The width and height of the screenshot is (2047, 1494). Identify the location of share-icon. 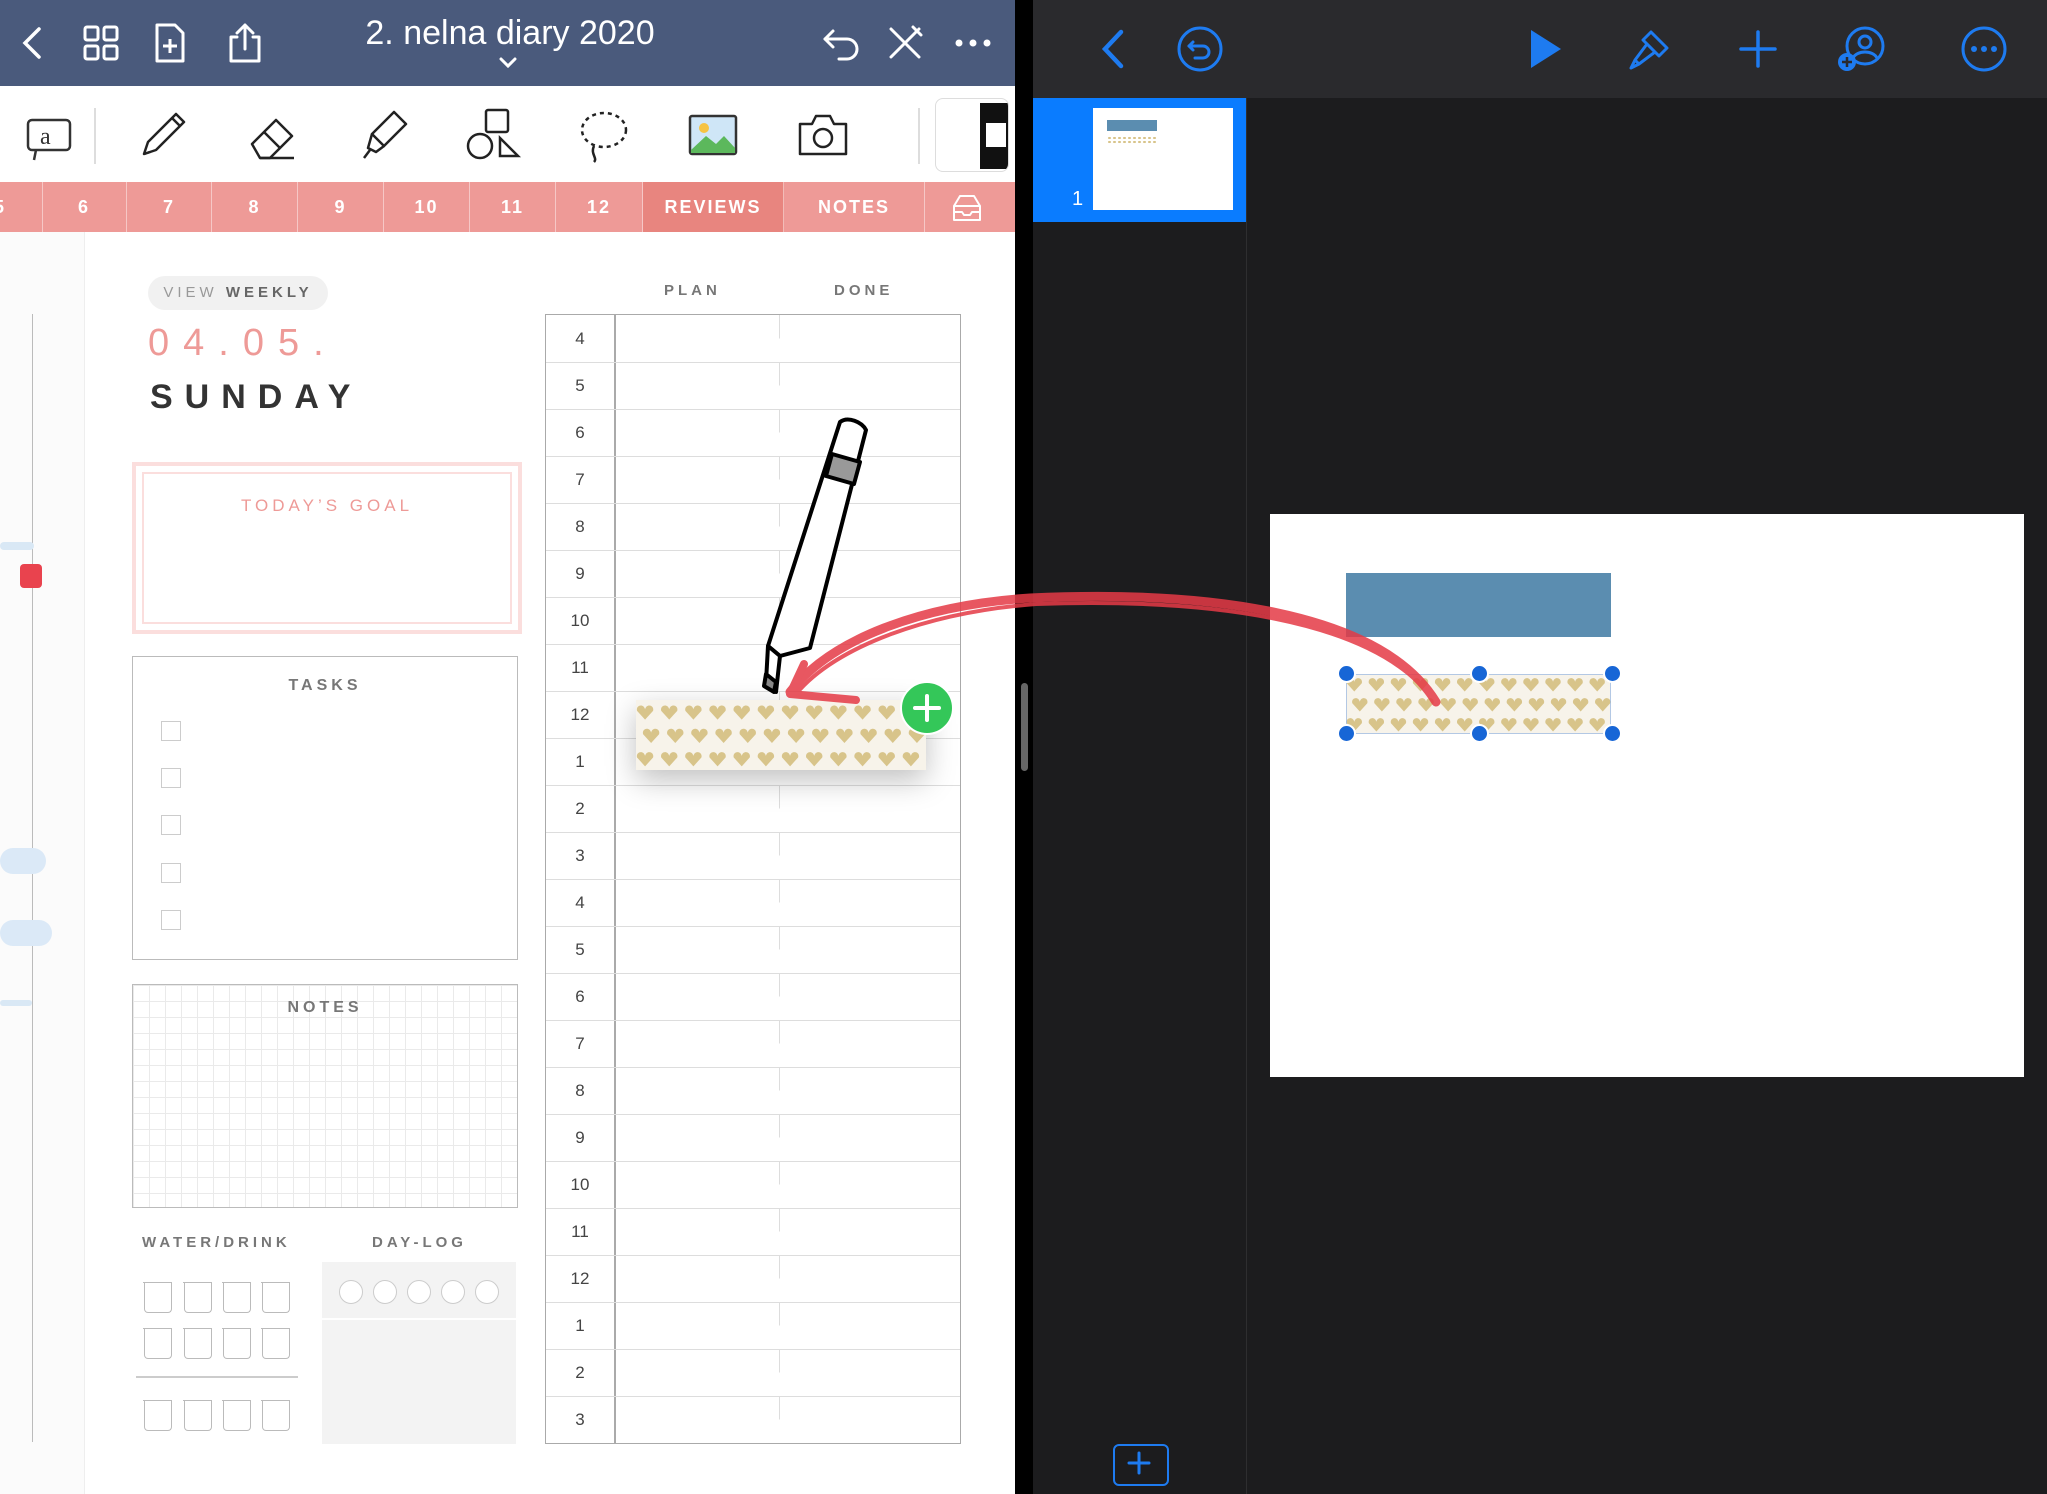
(245, 43).